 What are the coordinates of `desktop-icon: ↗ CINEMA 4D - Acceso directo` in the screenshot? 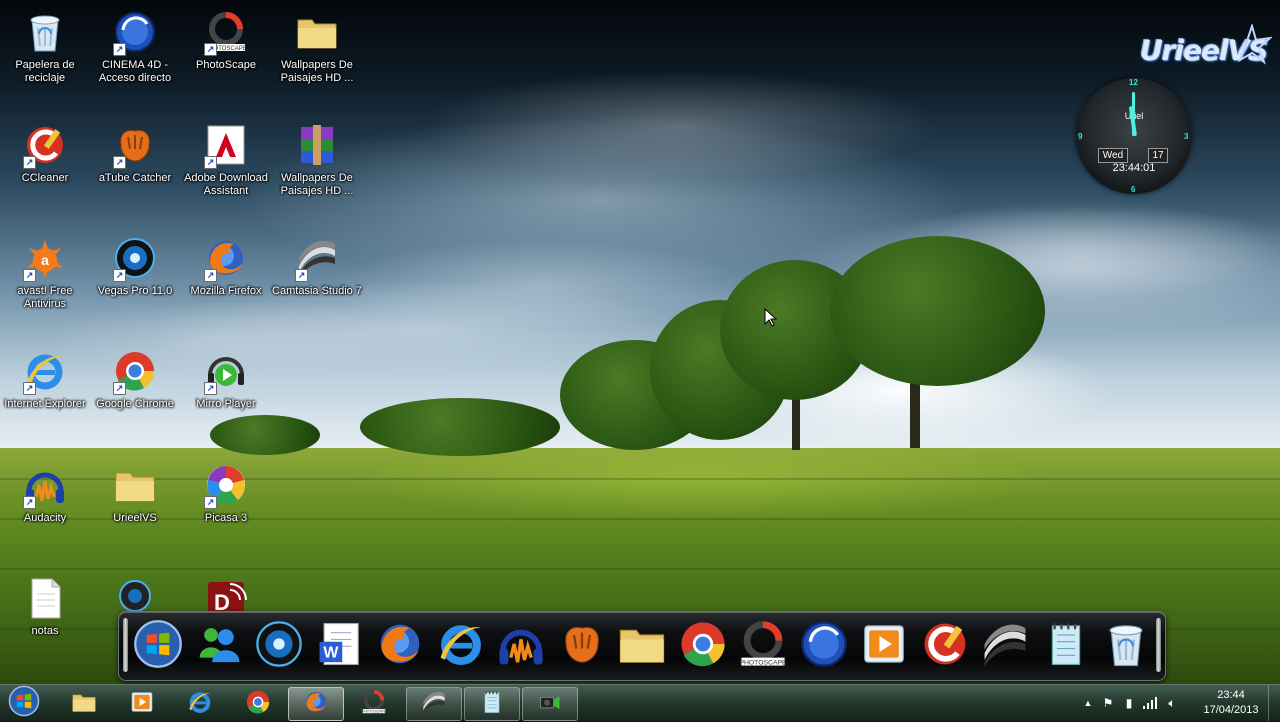 It's located at (135, 48).